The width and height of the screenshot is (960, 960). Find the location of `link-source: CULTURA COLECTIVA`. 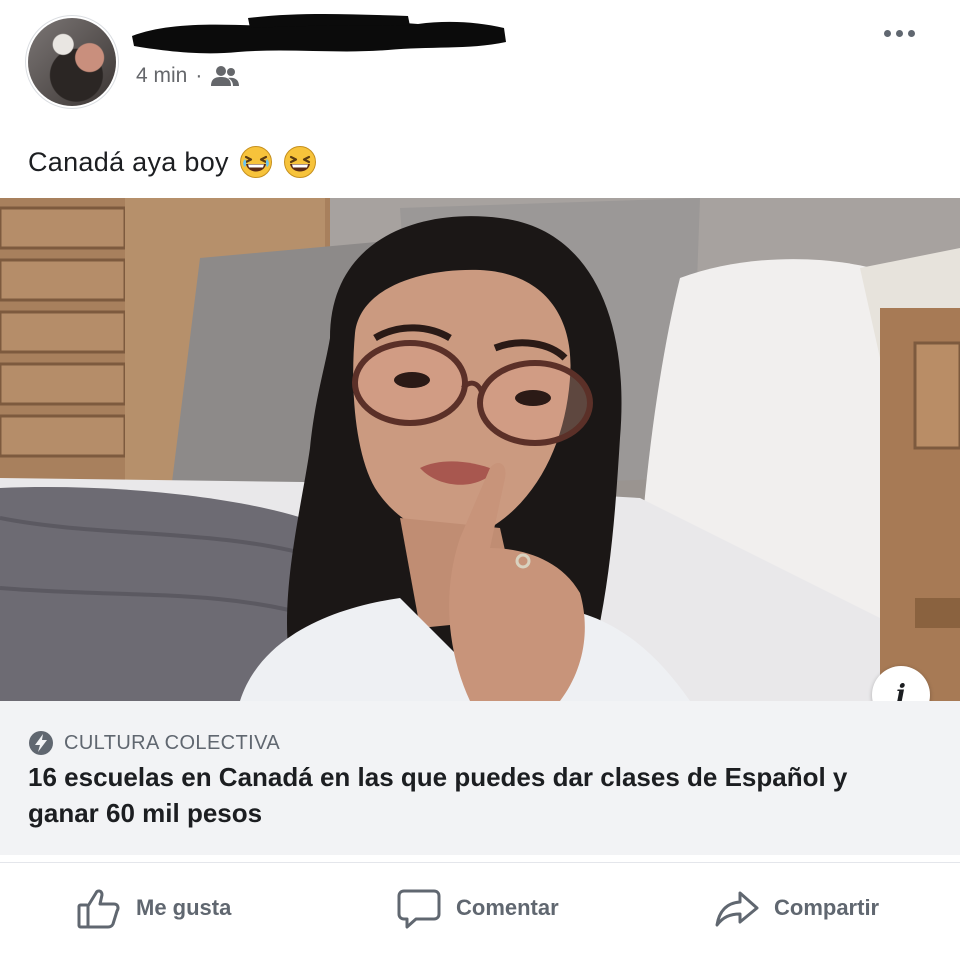

link-source: CULTURA COLECTIVA is located at coordinates (154, 743).